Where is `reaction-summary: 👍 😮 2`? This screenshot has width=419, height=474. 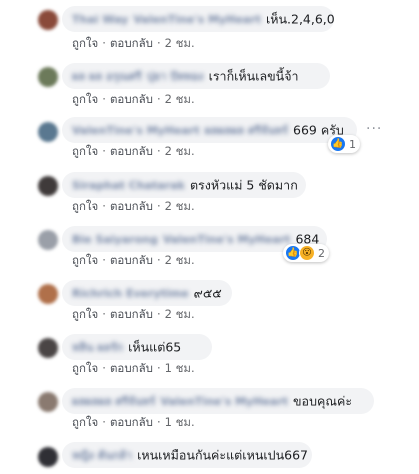 reaction-summary: 👍 😮 2 is located at coordinates (306, 253).